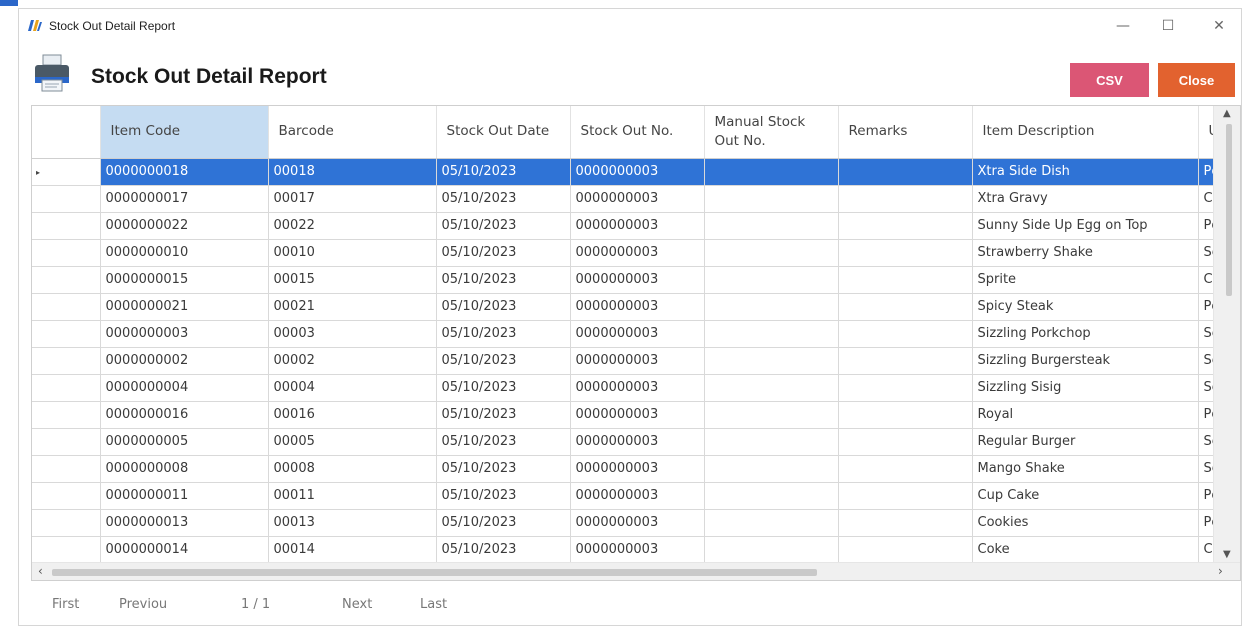  What do you see at coordinates (184, 549) in the screenshot?
I see `cell-item-code: 0000000014` at bounding box center [184, 549].